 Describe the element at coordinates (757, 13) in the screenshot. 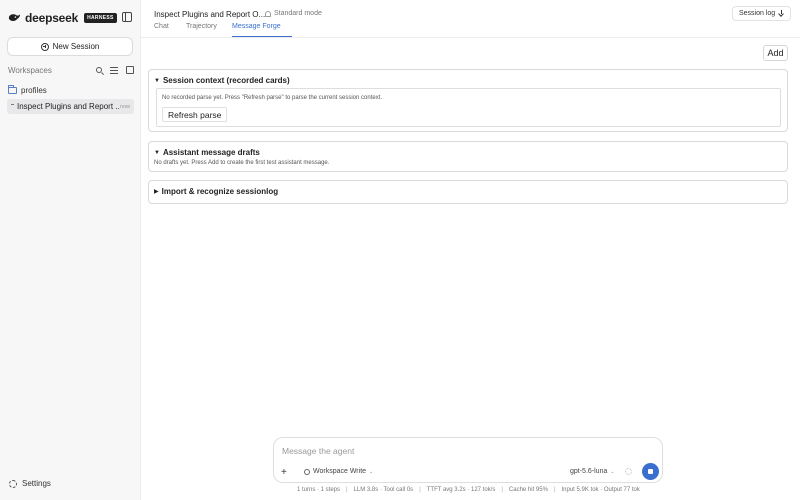

I see `session-log-label: Session log` at that location.